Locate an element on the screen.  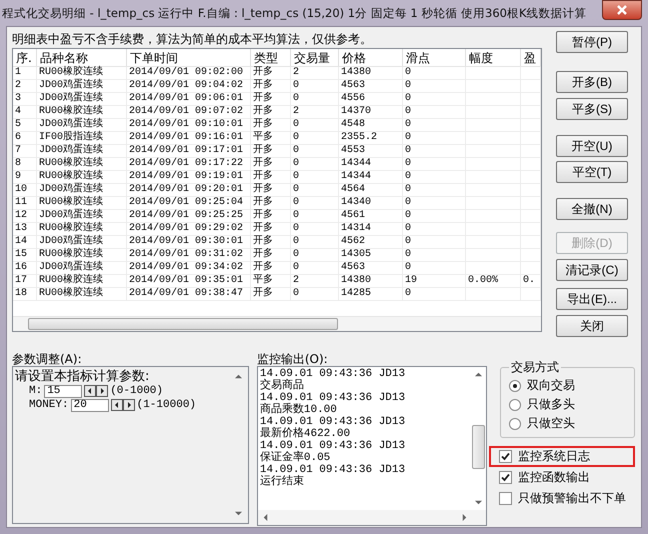
params-label: 参数调整(A): is located at coordinates (47, 358).